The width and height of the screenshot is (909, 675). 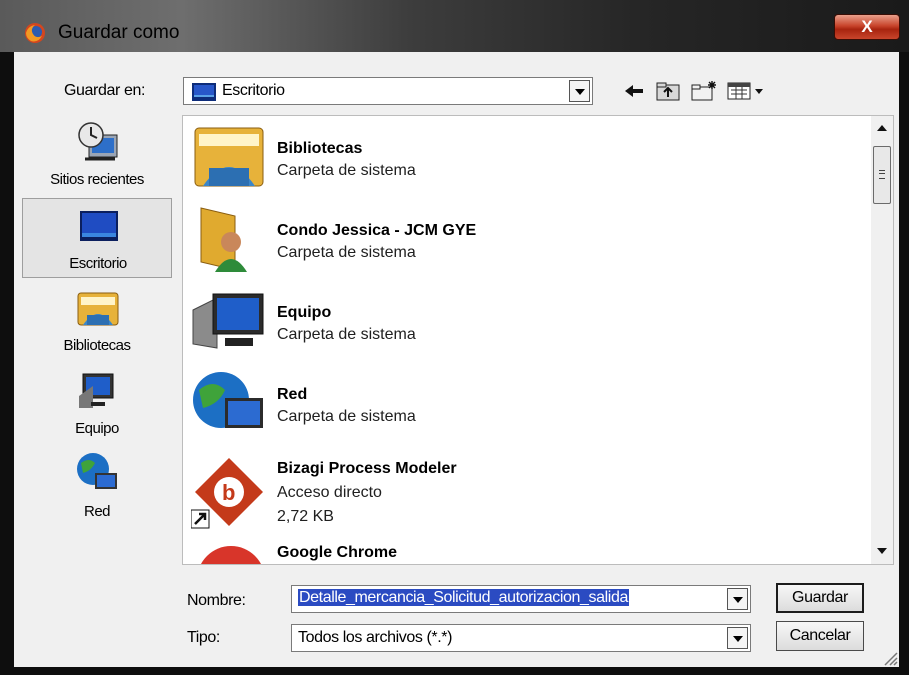 I want to click on vertical-scrollbar, so click(x=882, y=340).